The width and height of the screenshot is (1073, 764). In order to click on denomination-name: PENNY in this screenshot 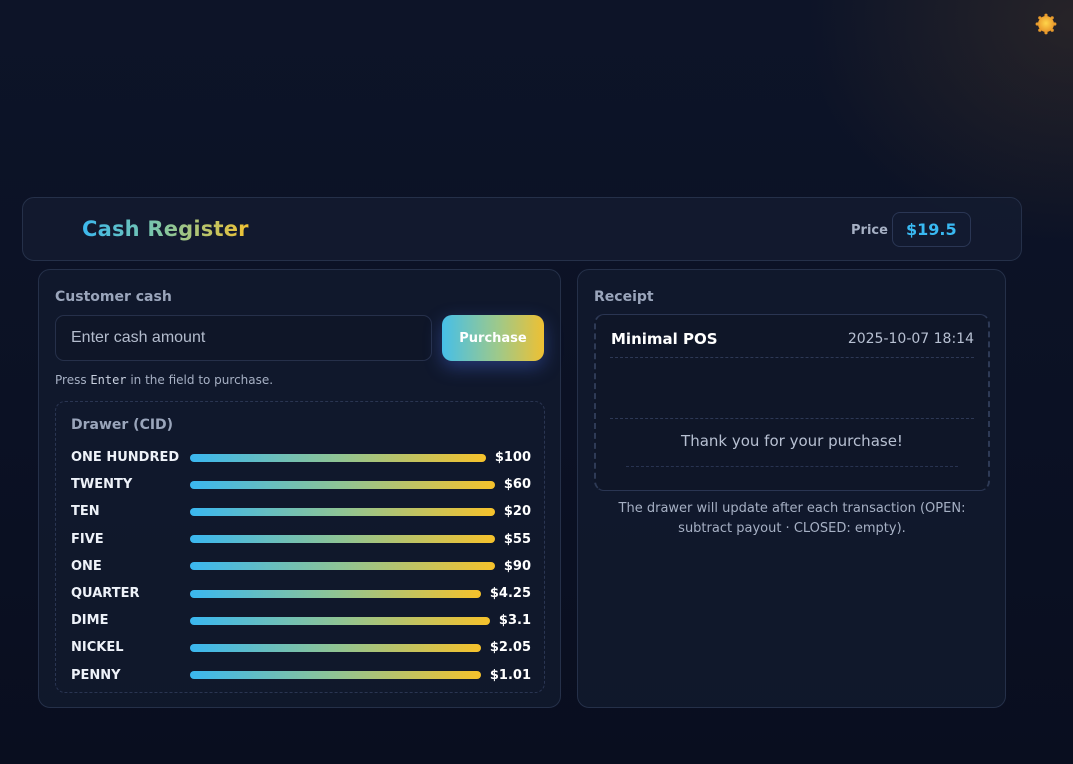, I will do `click(96, 675)`.